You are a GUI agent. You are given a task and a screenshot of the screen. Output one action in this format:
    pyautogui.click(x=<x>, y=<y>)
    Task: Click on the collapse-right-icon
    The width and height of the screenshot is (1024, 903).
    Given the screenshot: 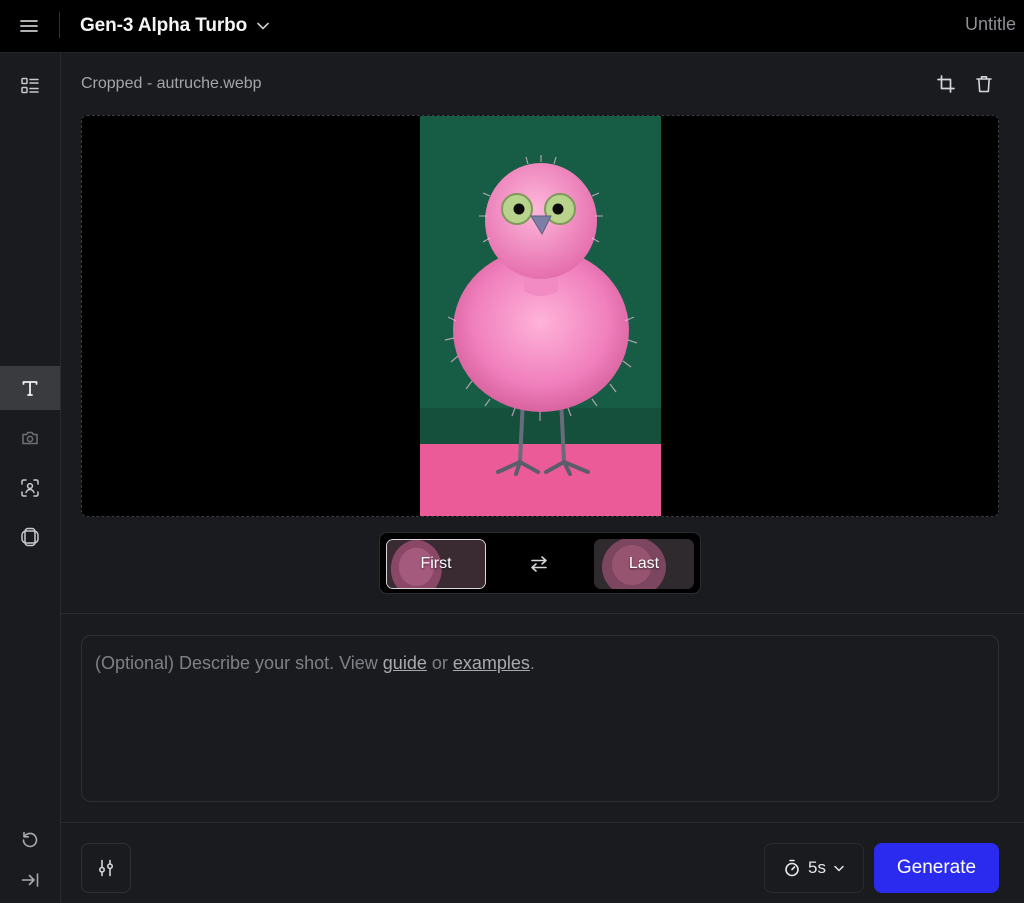 What is the action you would take?
    pyautogui.click(x=30, y=880)
    